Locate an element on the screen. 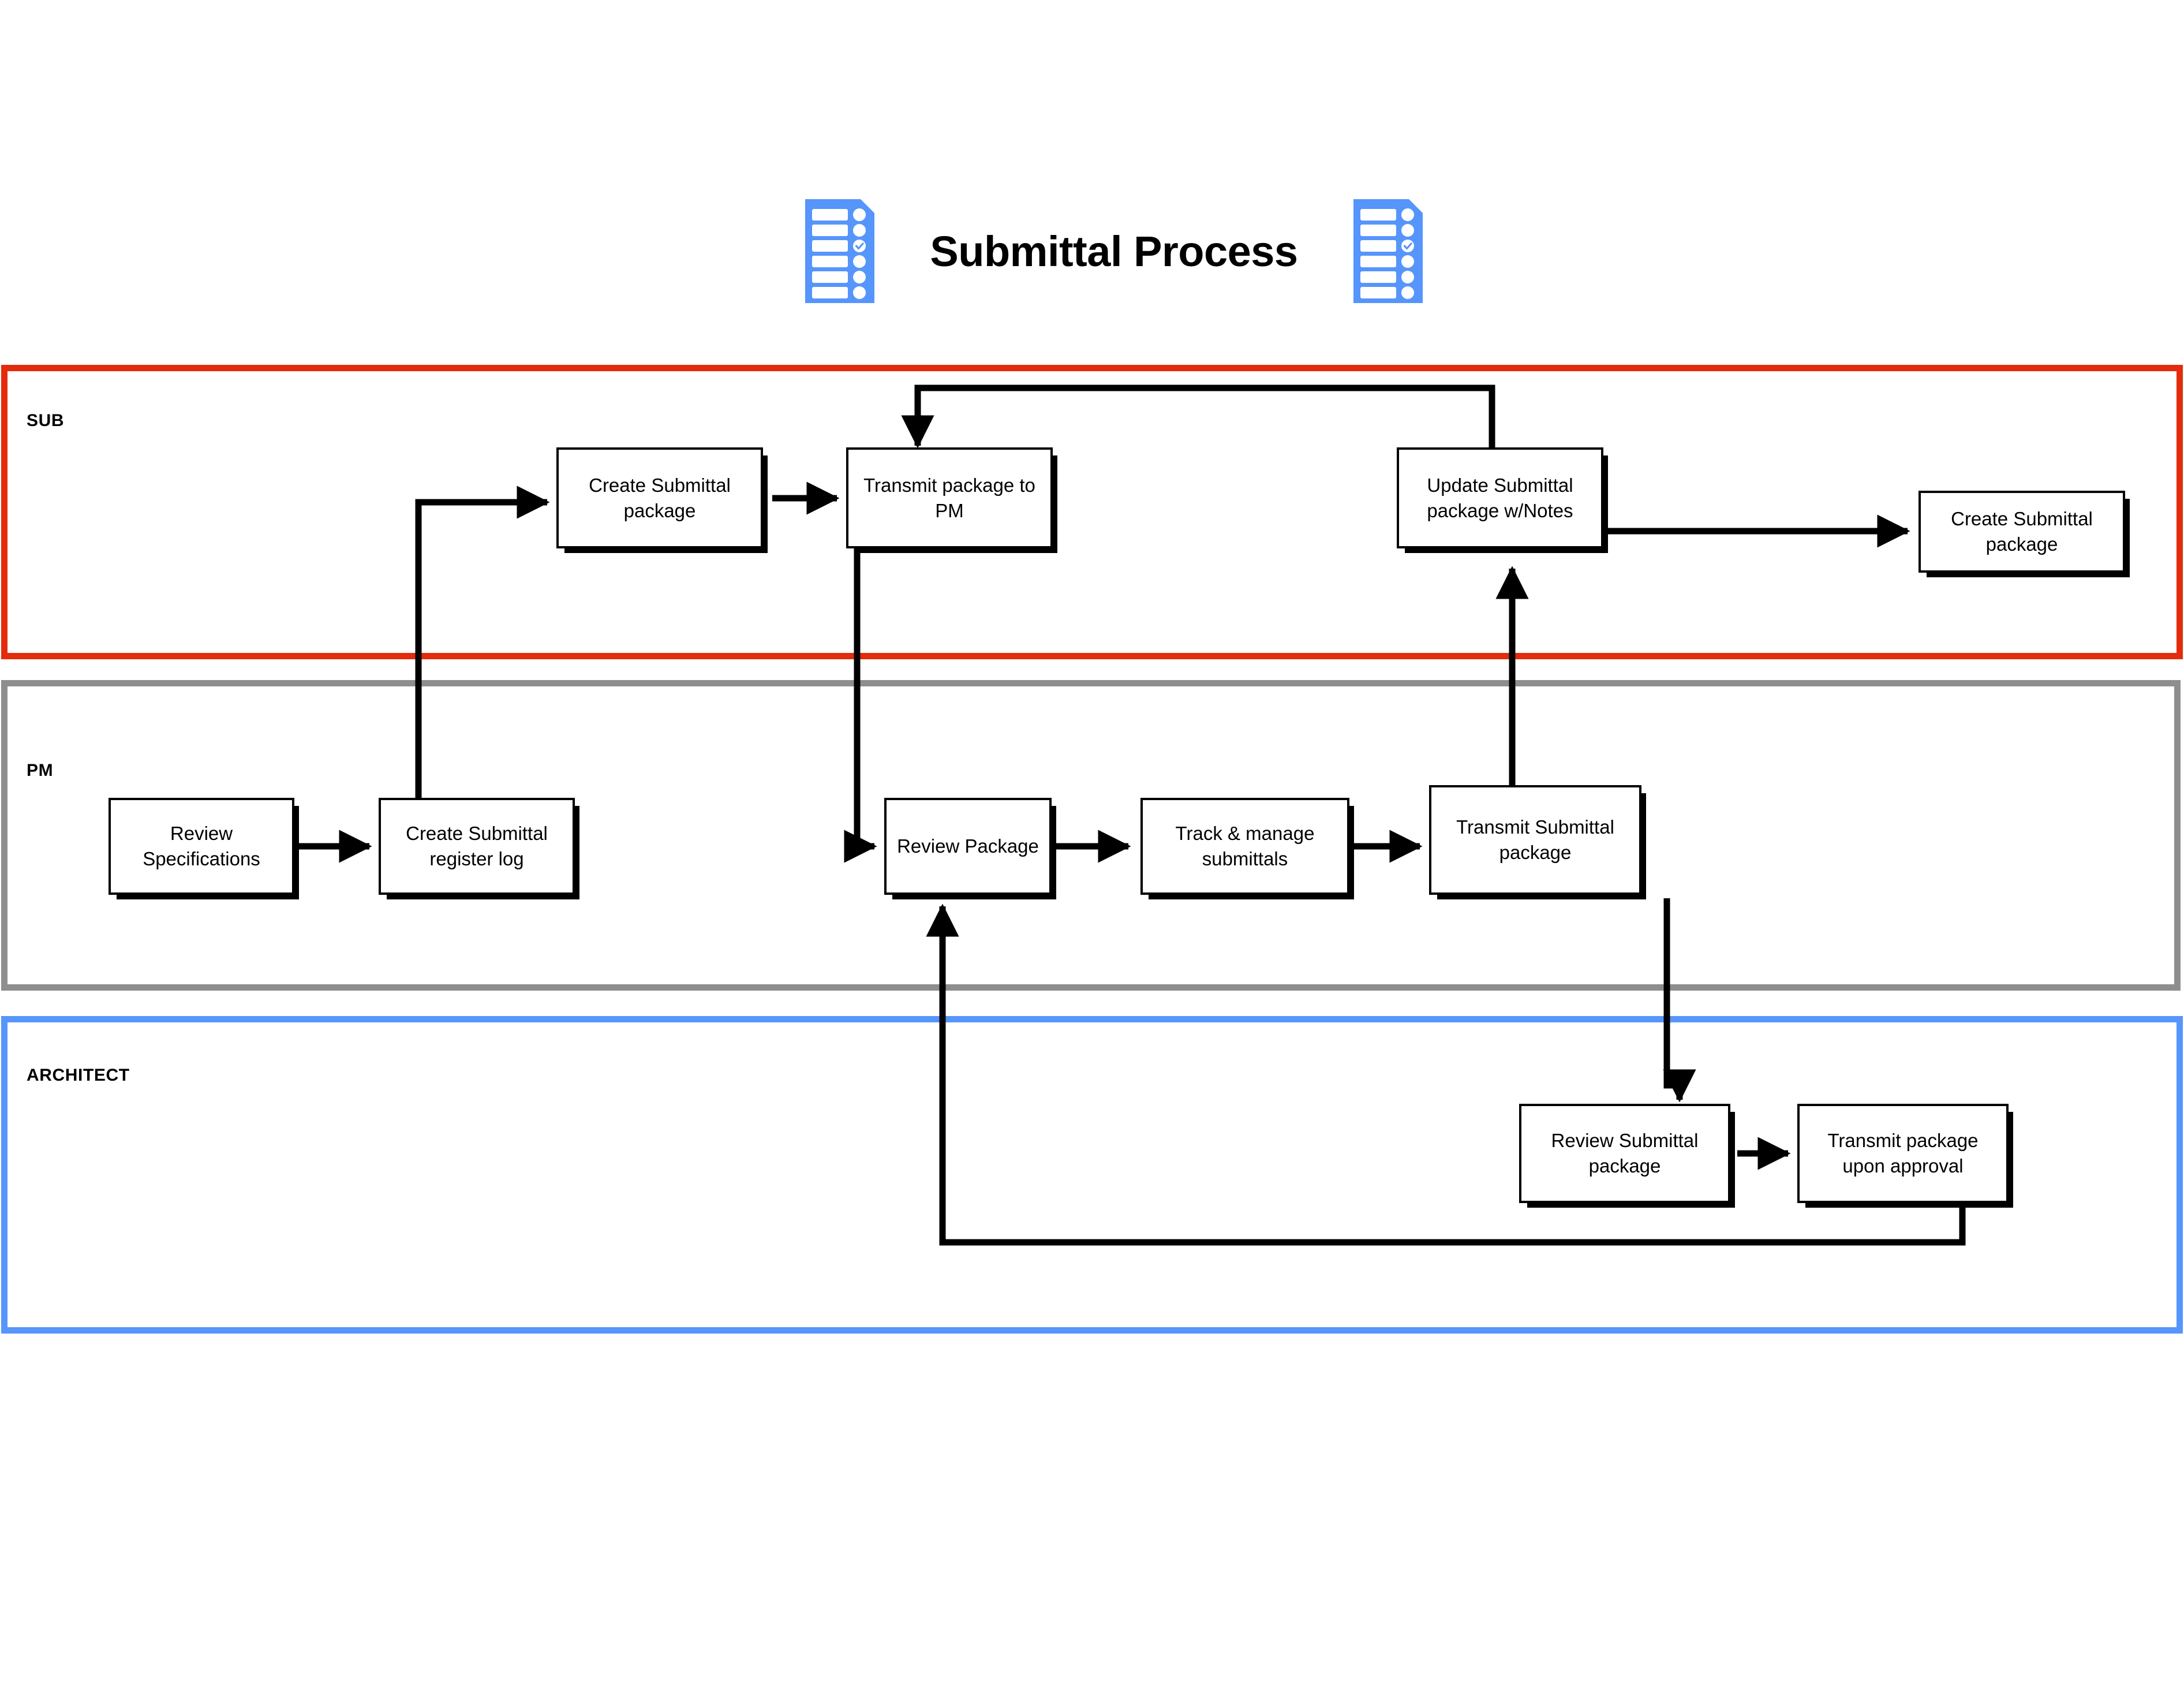 The height and width of the screenshot is (1688, 2184). node-pm-transmit-package: Transmit Submittal package is located at coordinates (1535, 840).